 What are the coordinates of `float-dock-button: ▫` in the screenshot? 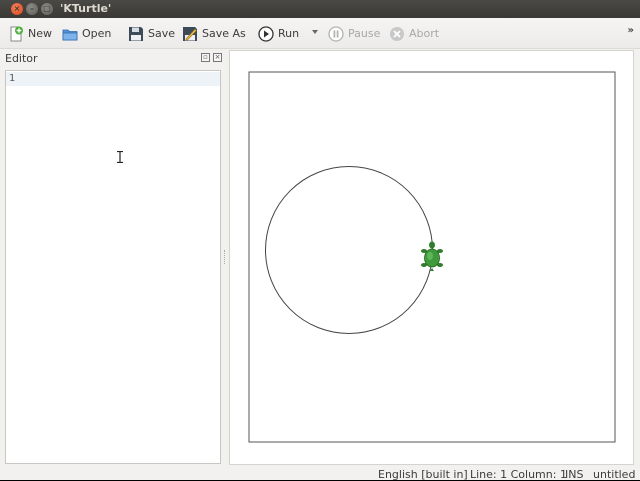 It's located at (205, 57).